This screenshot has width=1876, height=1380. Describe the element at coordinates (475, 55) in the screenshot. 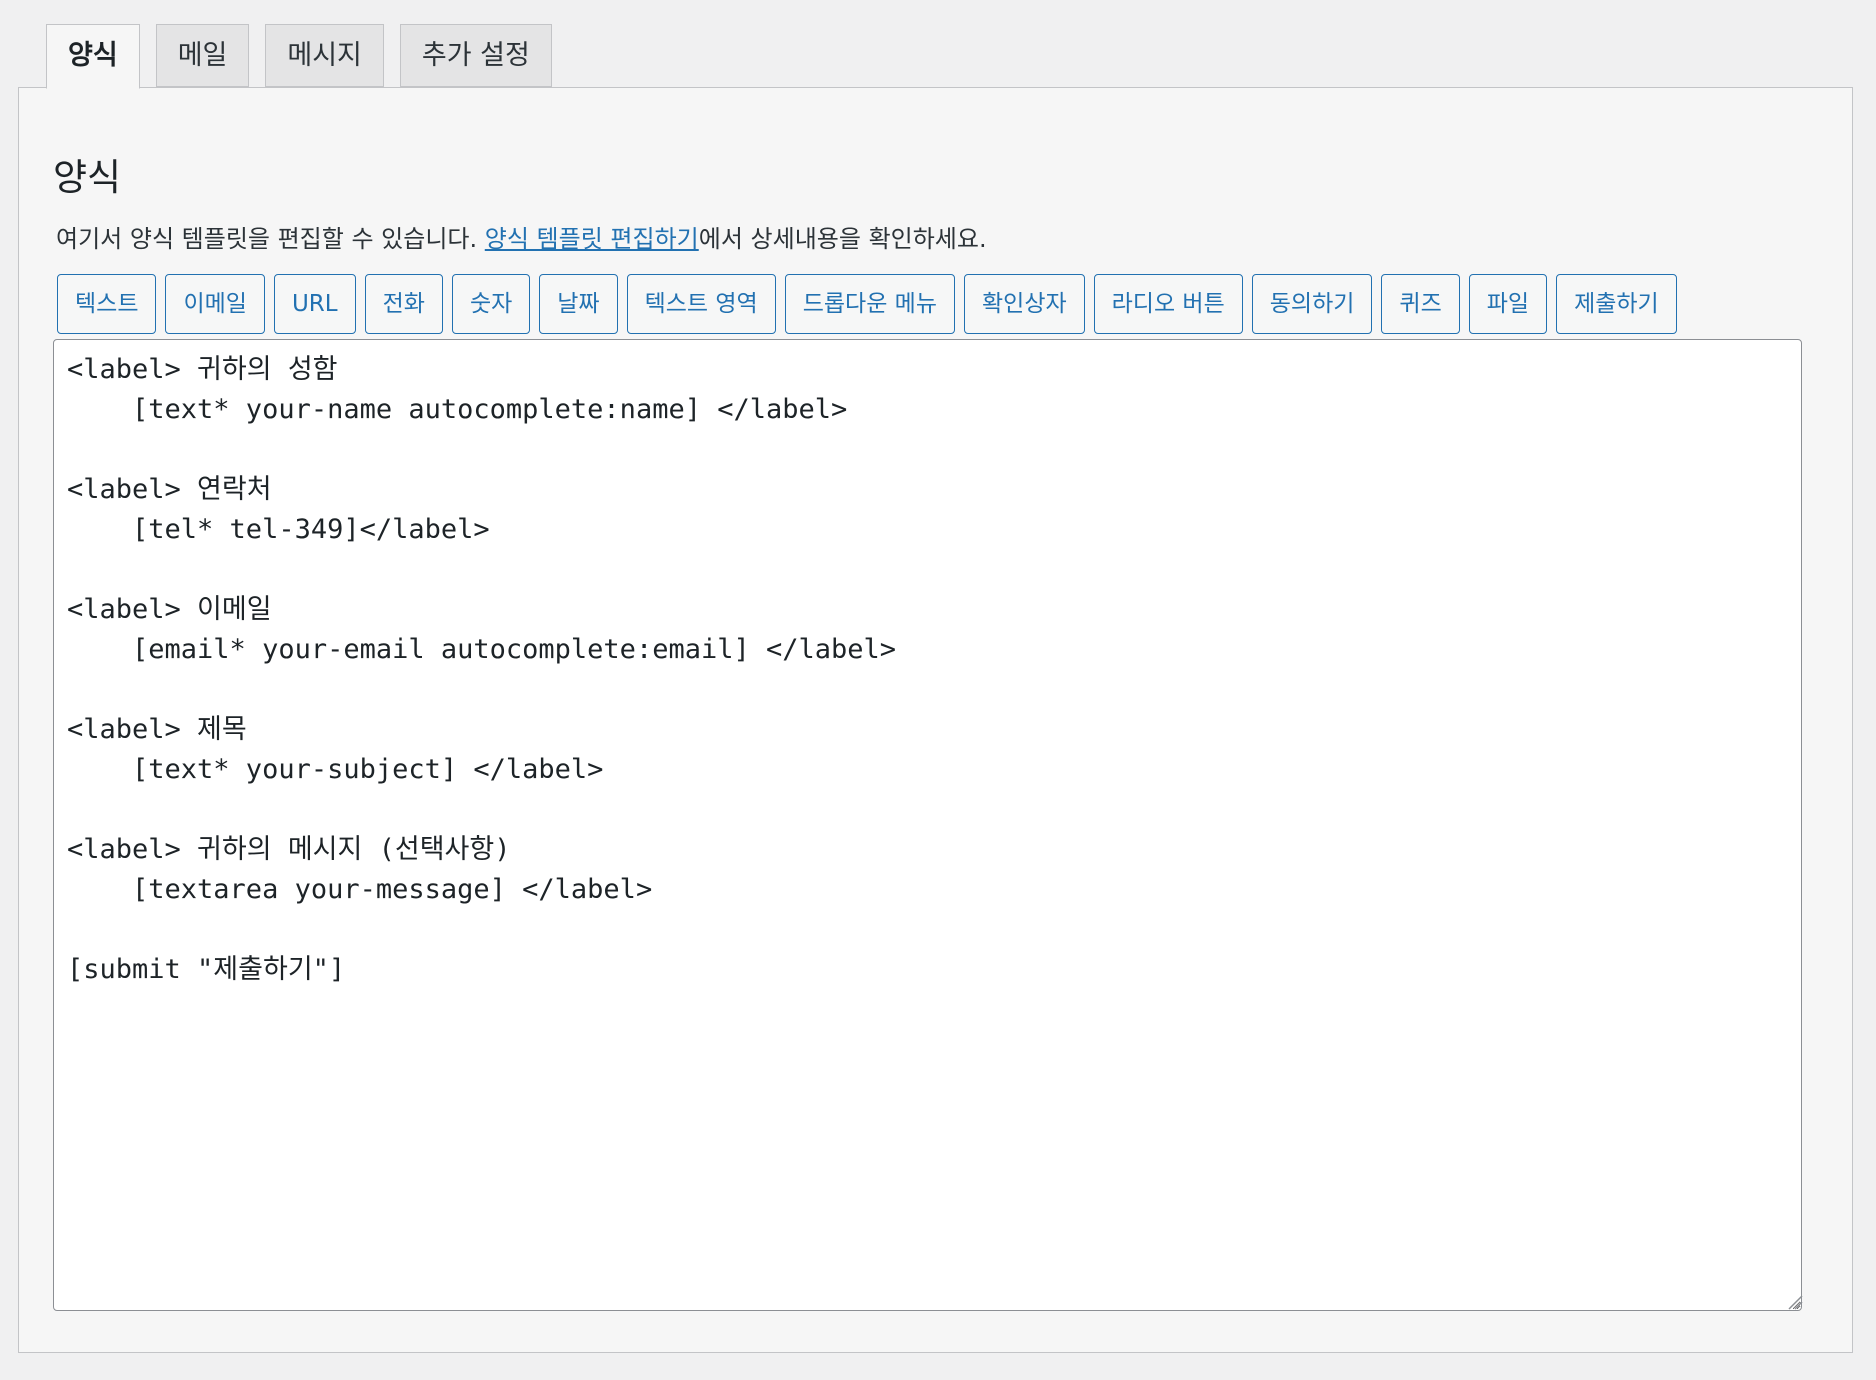

I see `tab-additional-settings: 추가 설정` at that location.